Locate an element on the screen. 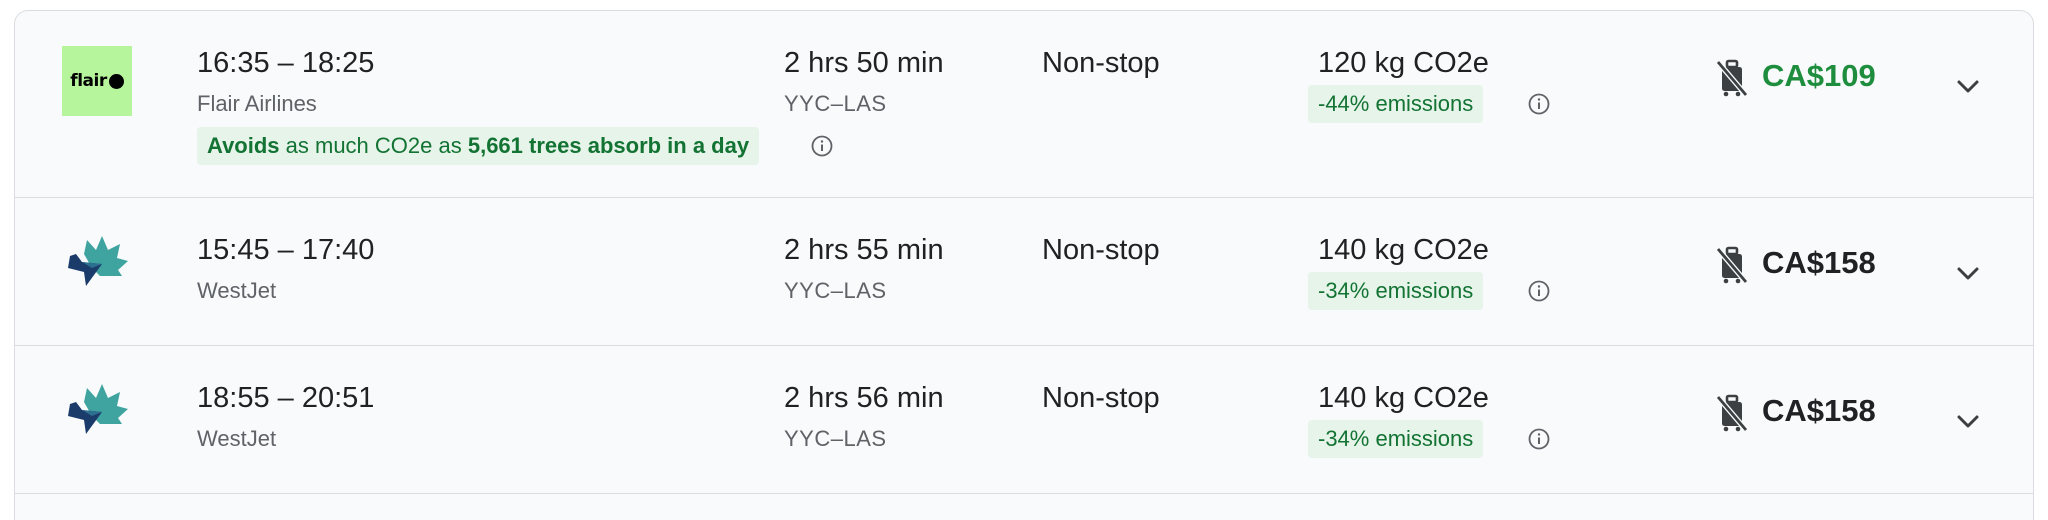 The width and height of the screenshot is (2048, 520). eco-banner-text-3: 5,661 trees absorb in a day is located at coordinates (608, 145).